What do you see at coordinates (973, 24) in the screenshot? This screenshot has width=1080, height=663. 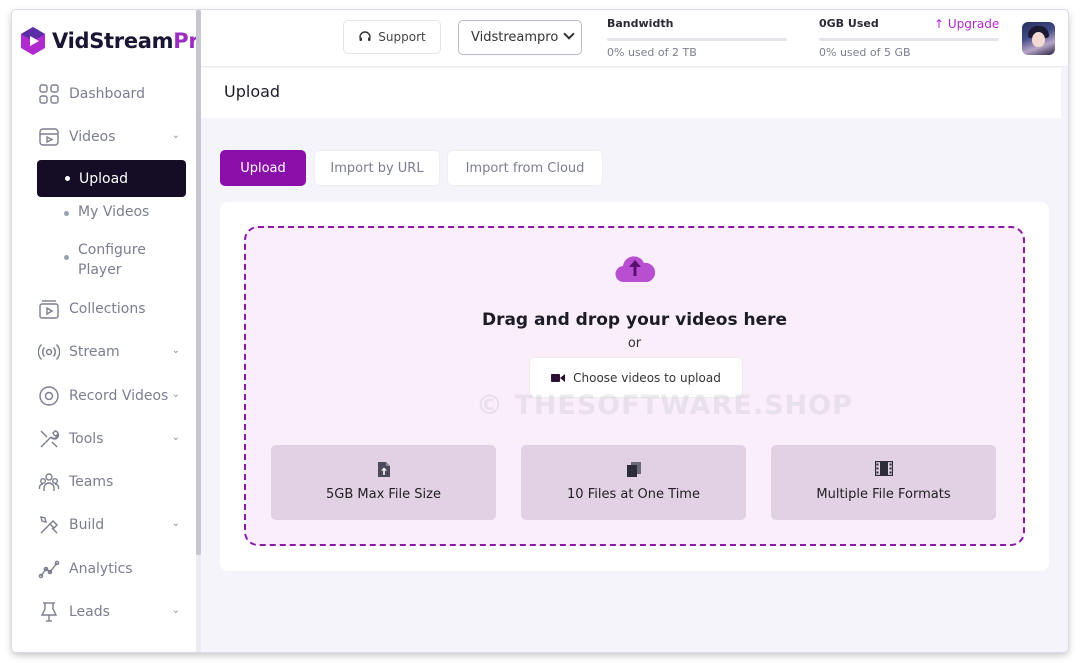 I see `upgrade-label: Upgrade` at bounding box center [973, 24].